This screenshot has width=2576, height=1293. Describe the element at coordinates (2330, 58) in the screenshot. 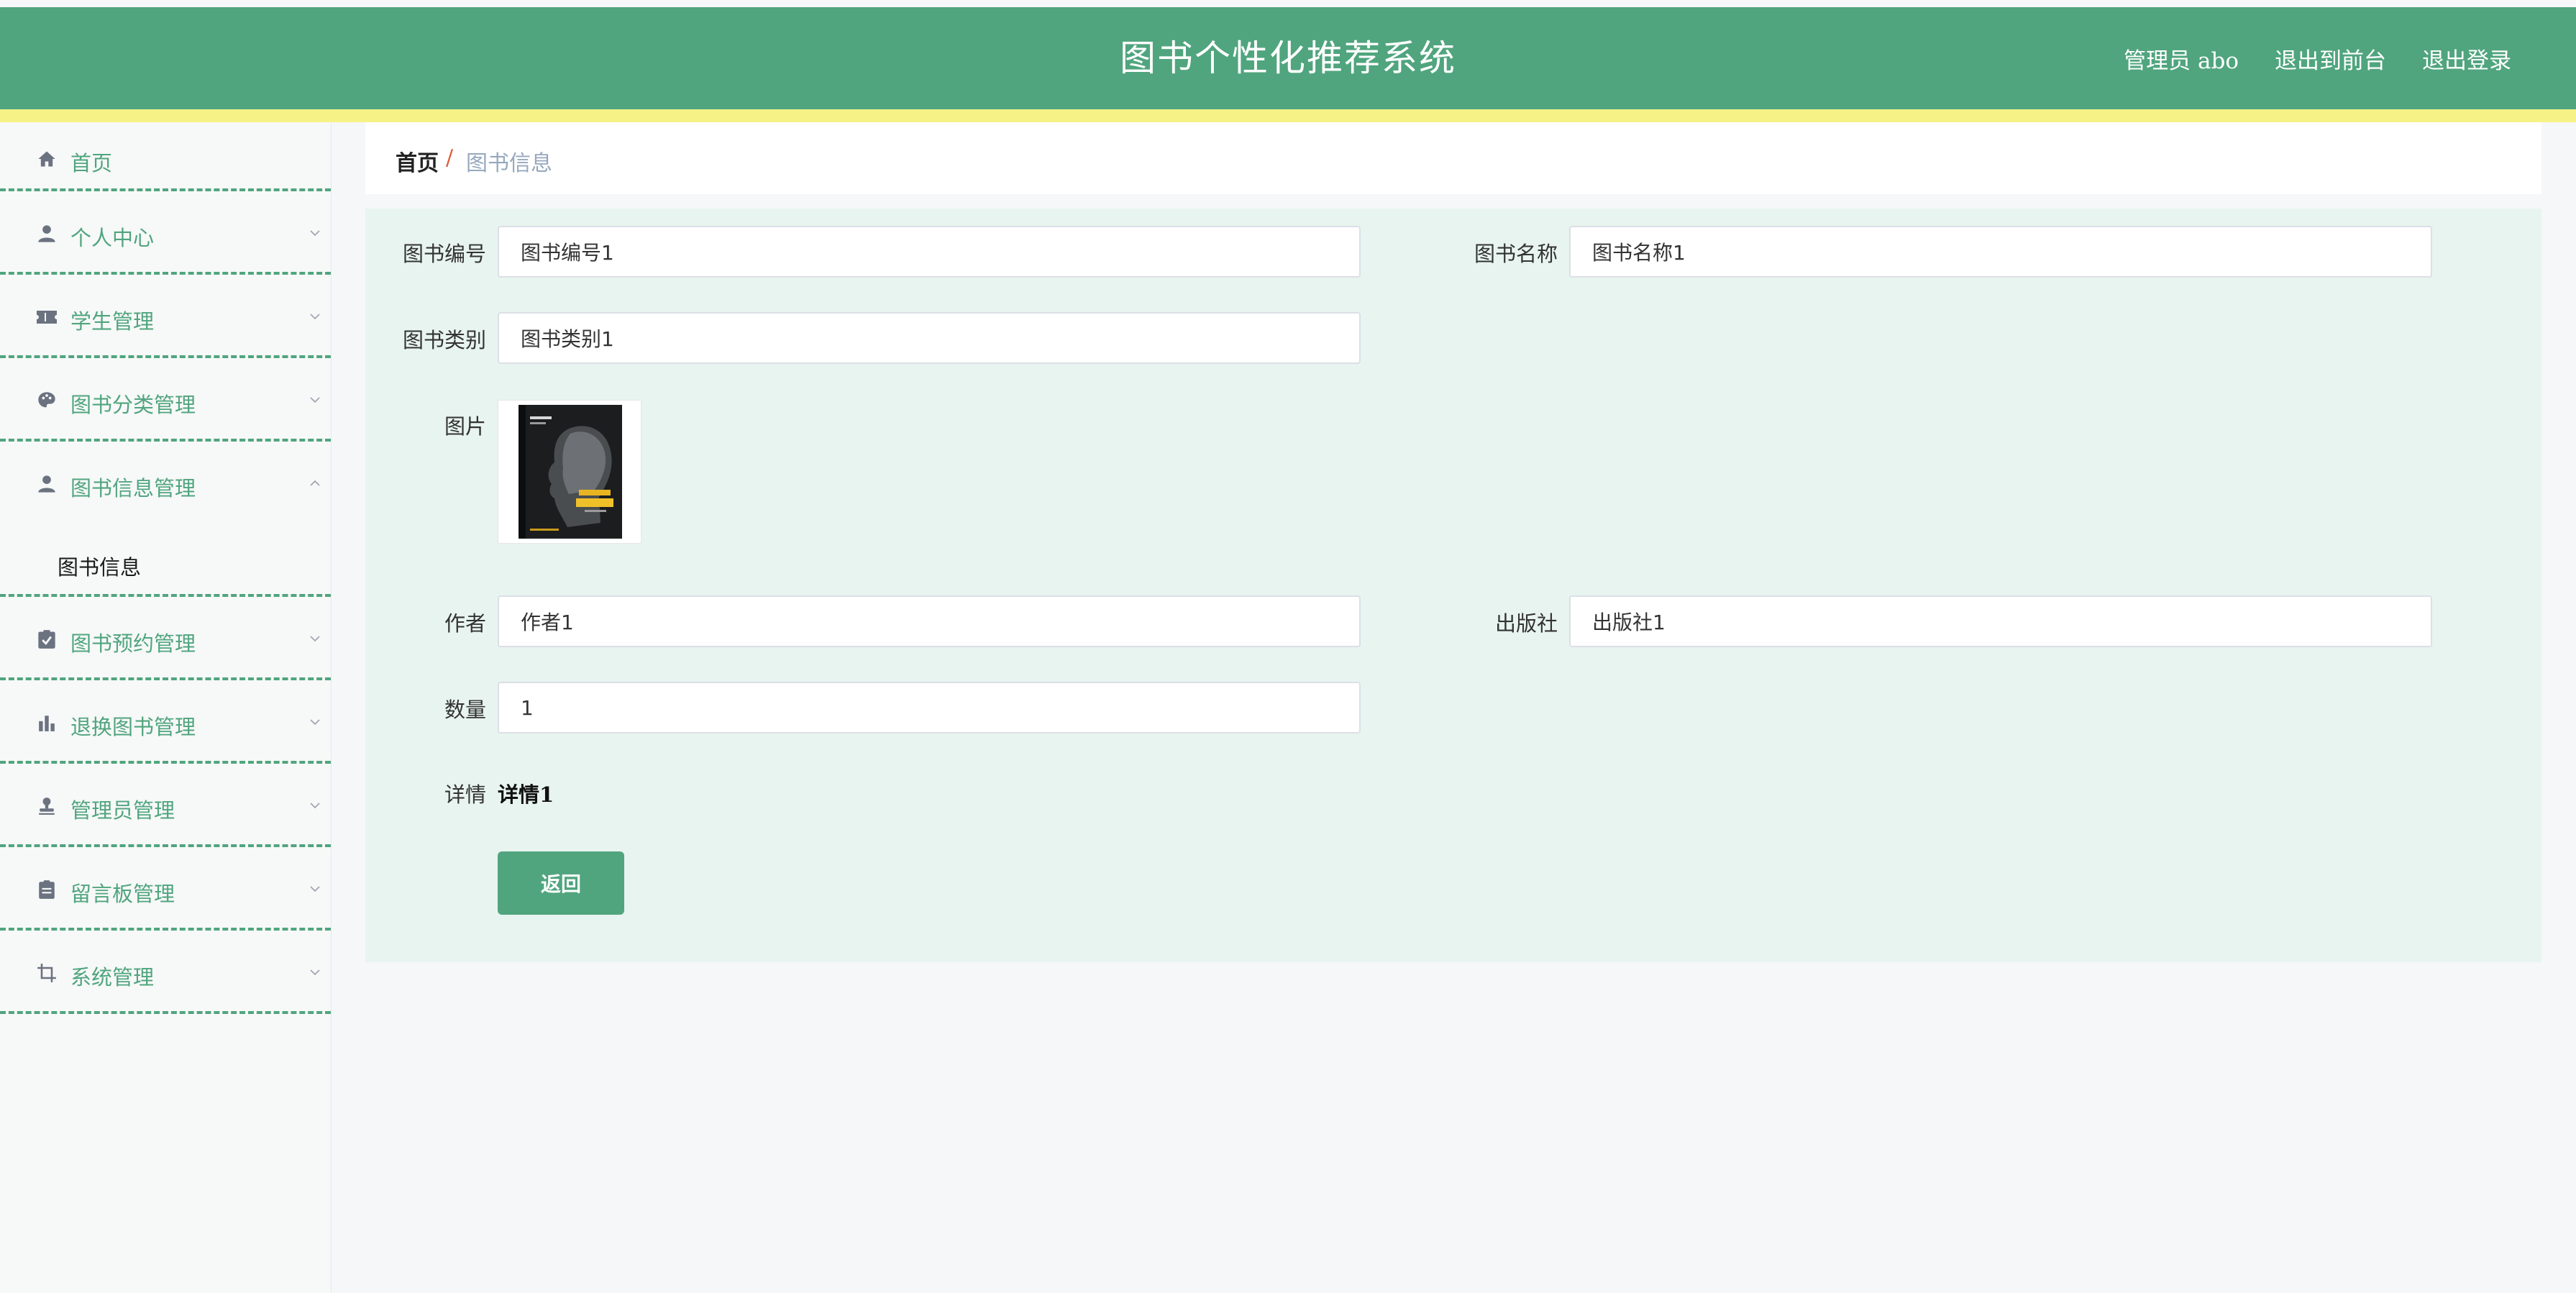

I see `back-to-front-link: 退出到前台` at that location.